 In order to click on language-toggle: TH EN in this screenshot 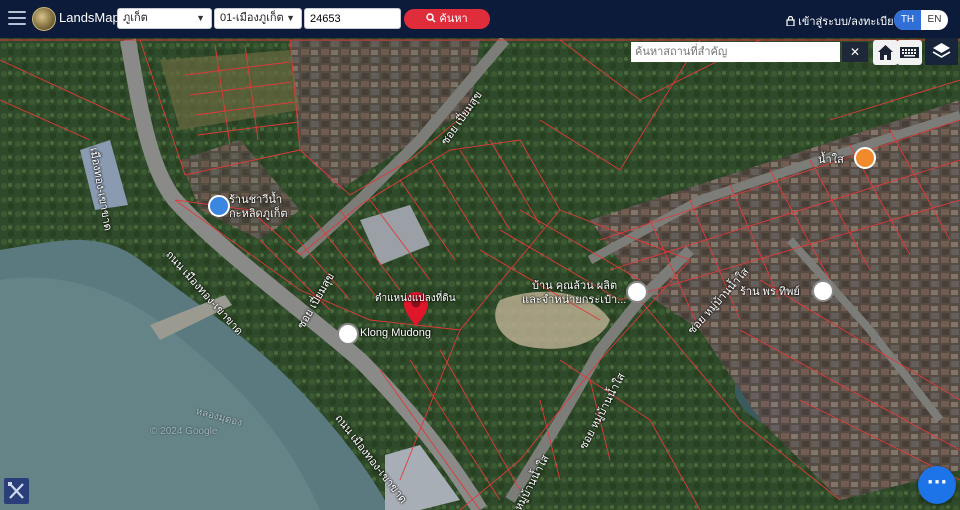, I will do `click(921, 20)`.